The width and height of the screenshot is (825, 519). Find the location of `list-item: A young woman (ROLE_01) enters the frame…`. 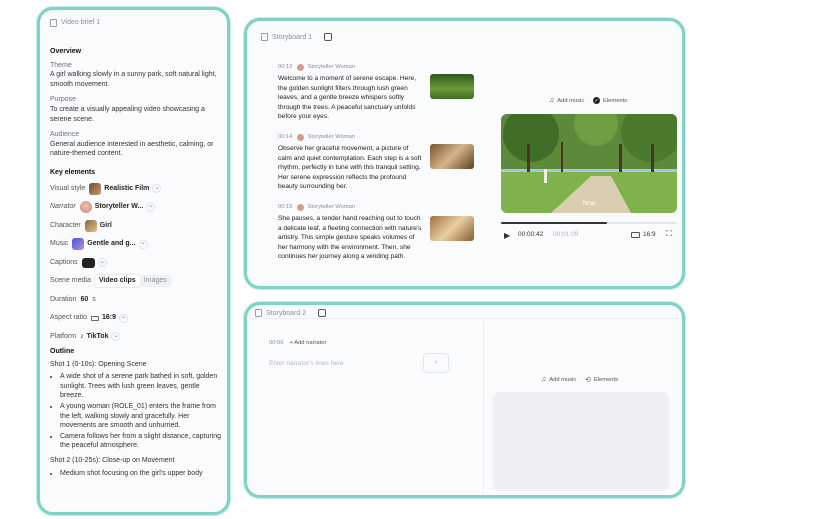

list-item: A young woman (ROLE_01) enters the frame… is located at coordinates (141, 416).